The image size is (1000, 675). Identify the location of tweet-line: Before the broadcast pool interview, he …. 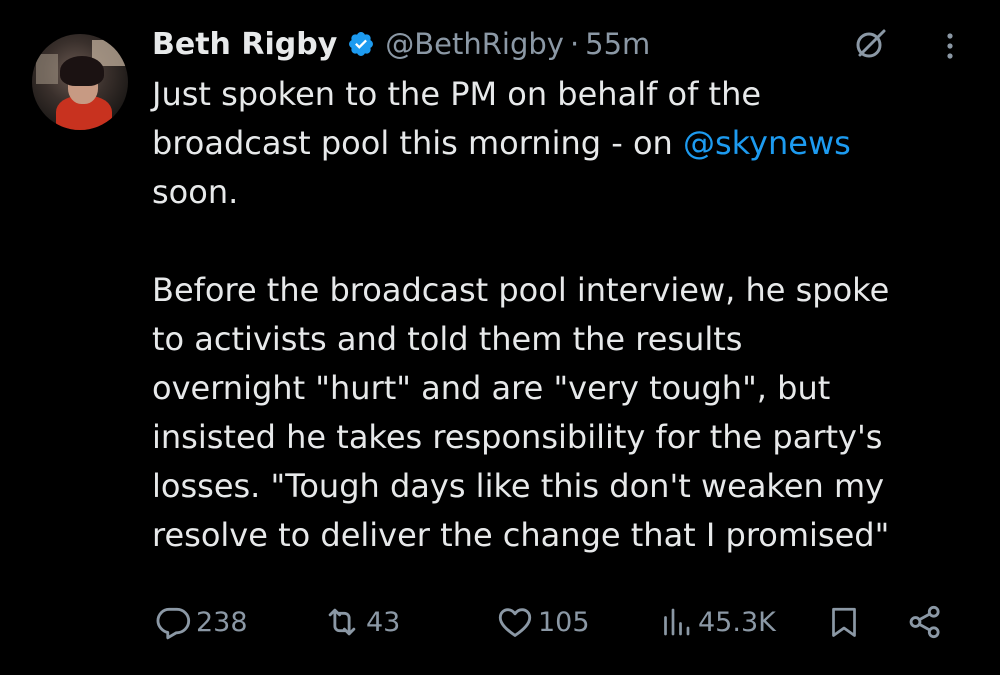
(521, 290).